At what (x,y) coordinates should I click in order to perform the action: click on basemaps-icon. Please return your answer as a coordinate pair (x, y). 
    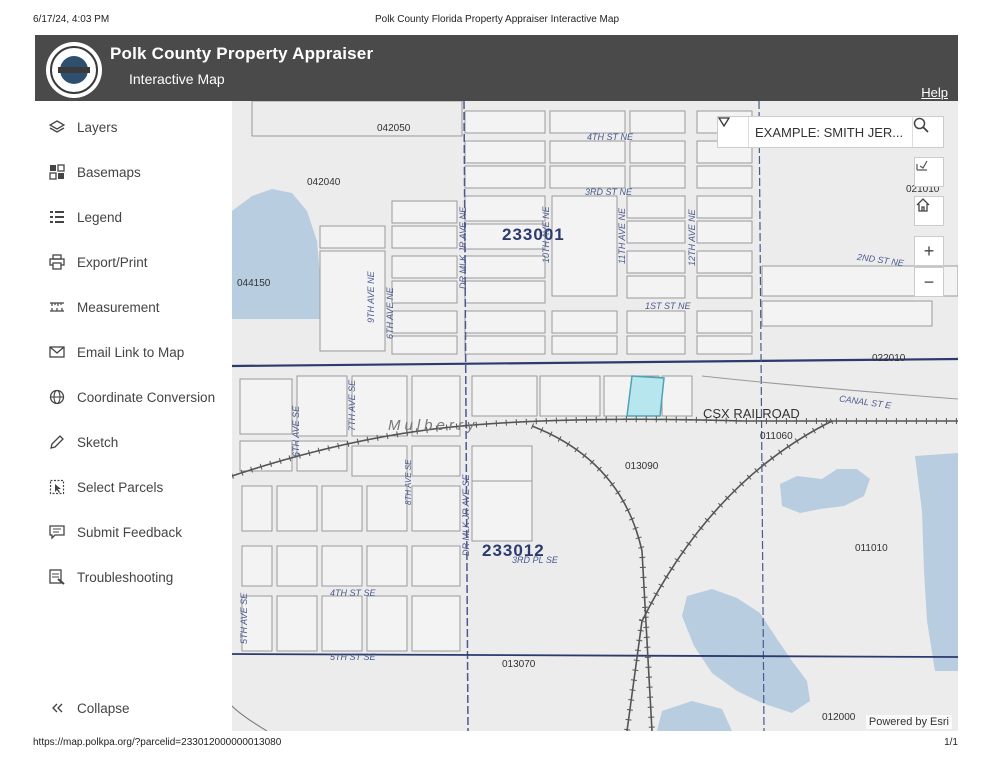
    Looking at the image, I should click on (57, 172).